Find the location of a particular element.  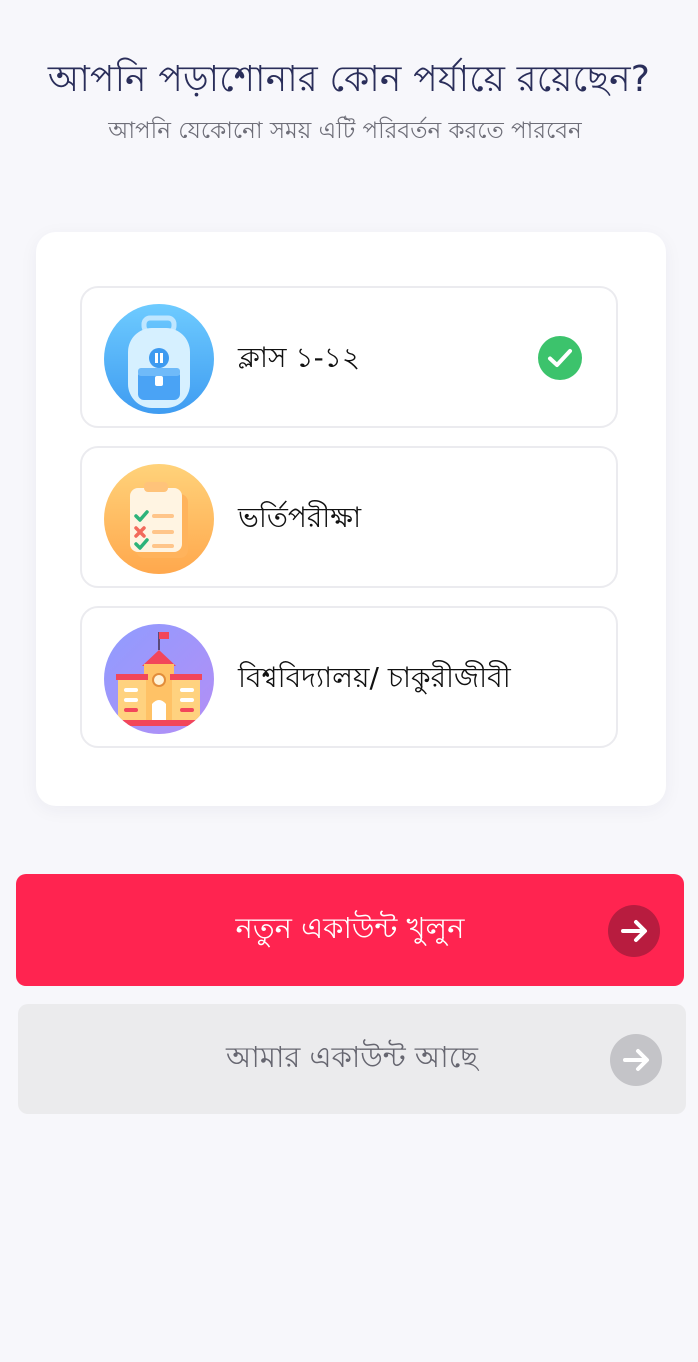

create-account-button: নতুন একাউন্ট খুলুন is located at coordinates (350, 930).